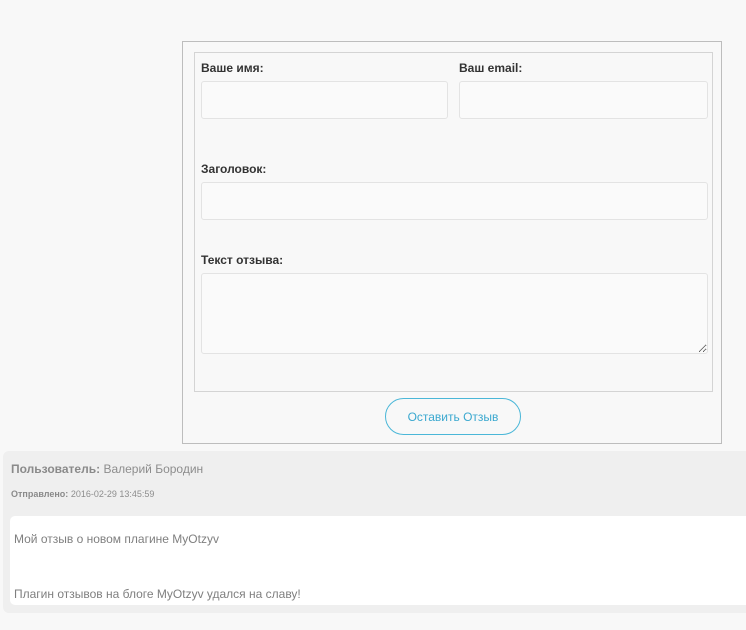  Describe the element at coordinates (153, 469) in the screenshot. I see `review-author-name: Валерий Бородин` at that location.